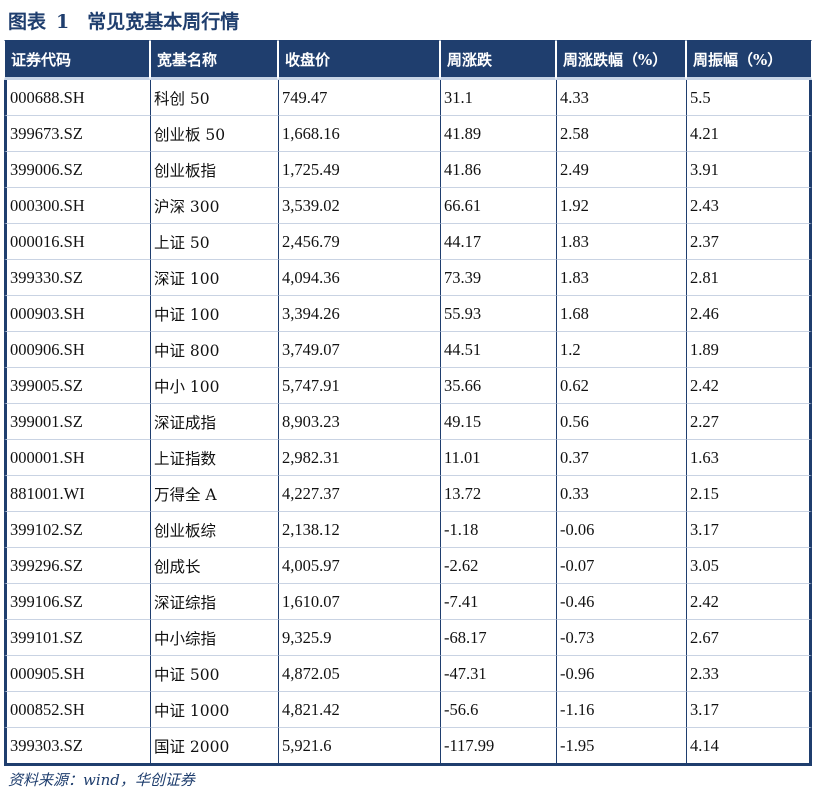 Image resolution: width=818 pixels, height=801 pixels. I want to click on cell-index-name: 中证 1000, so click(214, 710).